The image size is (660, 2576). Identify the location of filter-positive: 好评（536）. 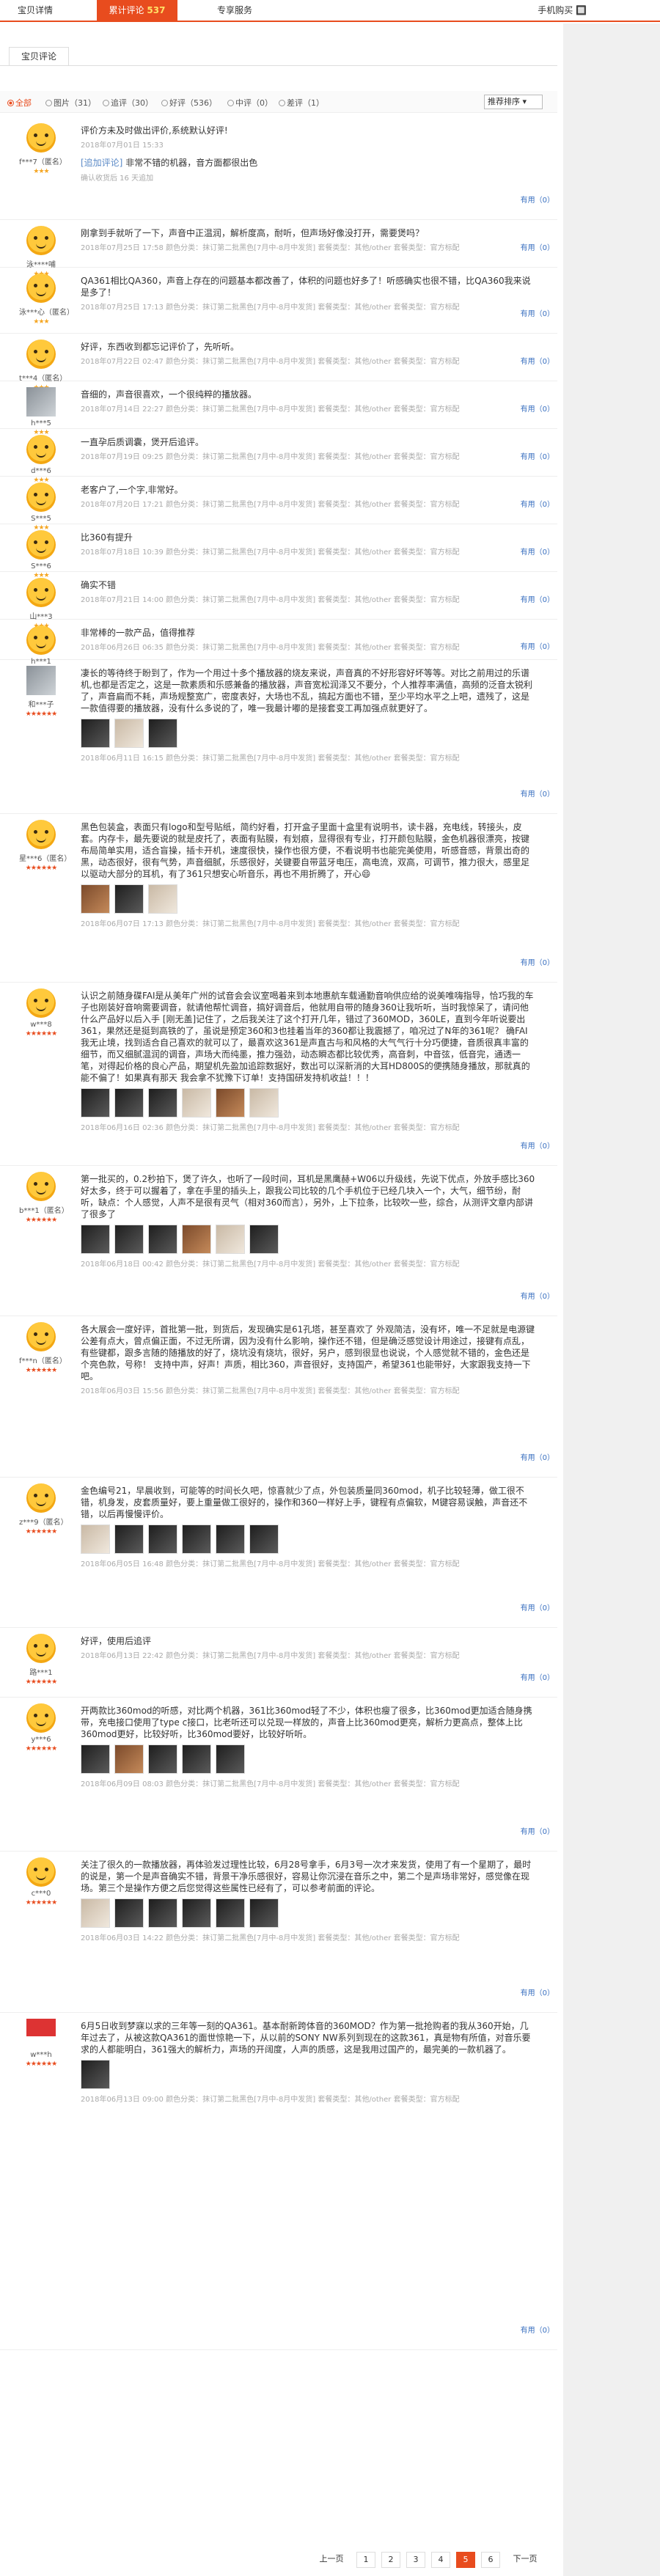
(189, 103).